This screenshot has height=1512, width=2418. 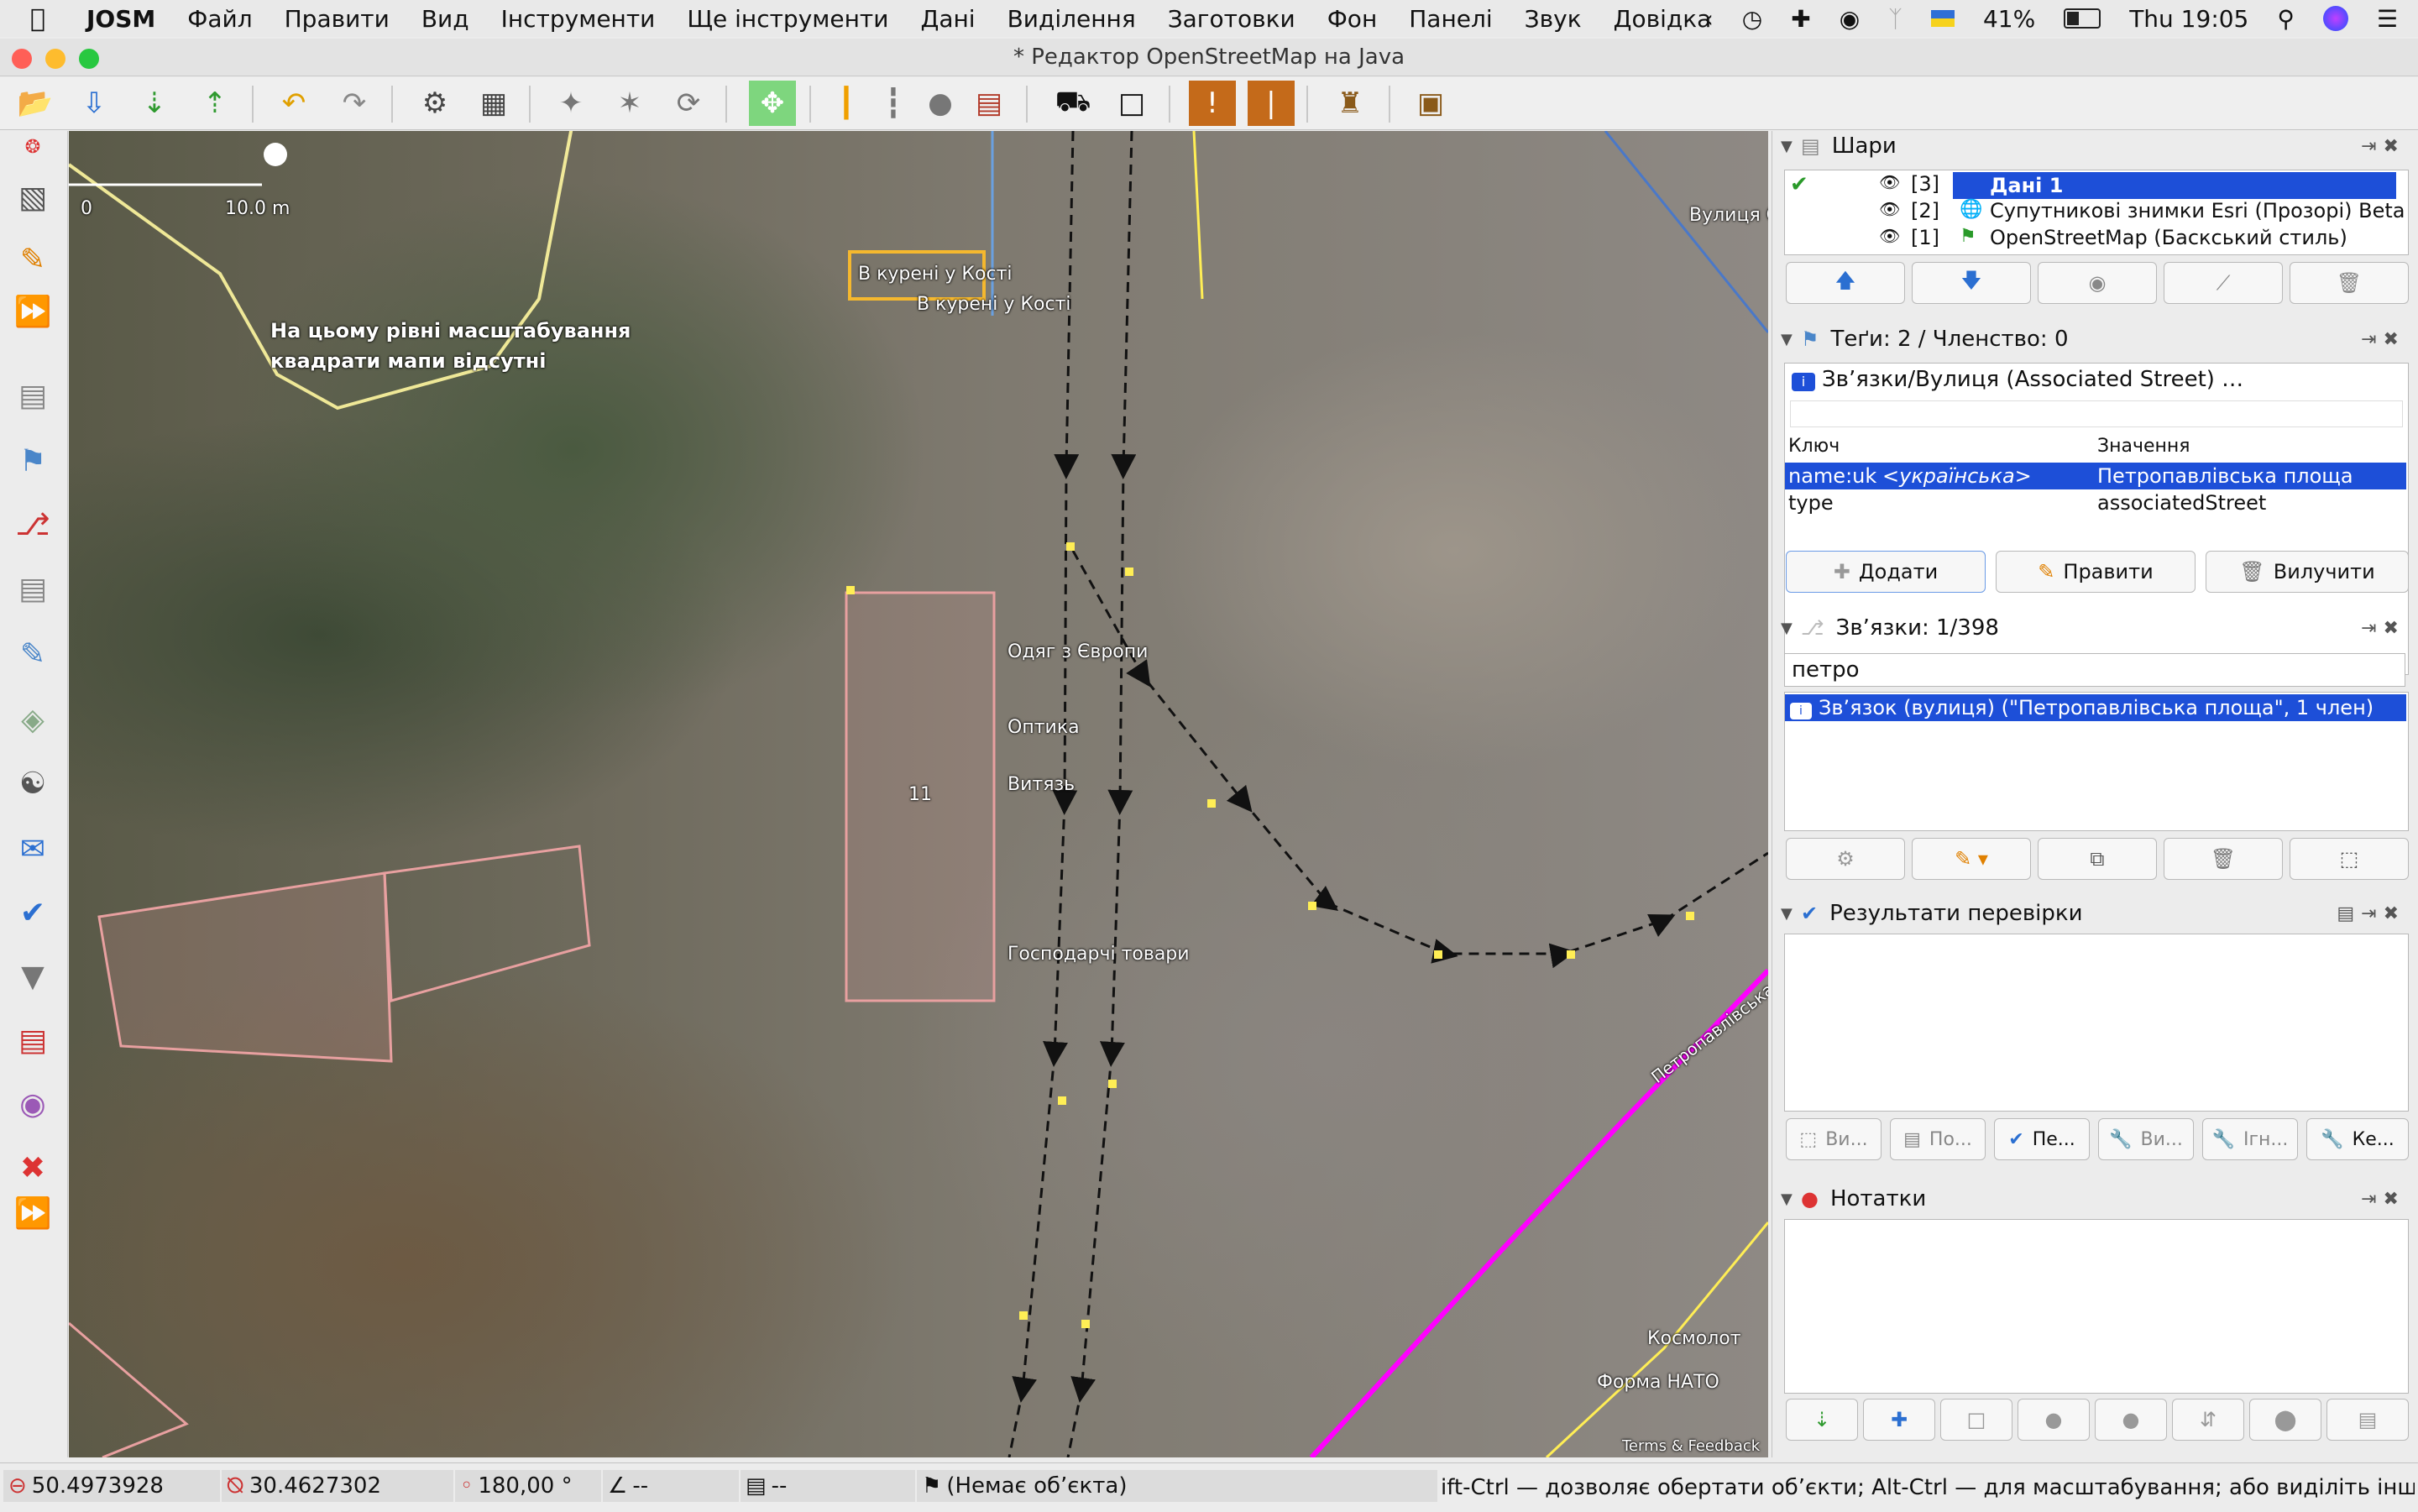 What do you see at coordinates (2349, 859) in the screenshot?
I see `select-members-button: ⬚` at bounding box center [2349, 859].